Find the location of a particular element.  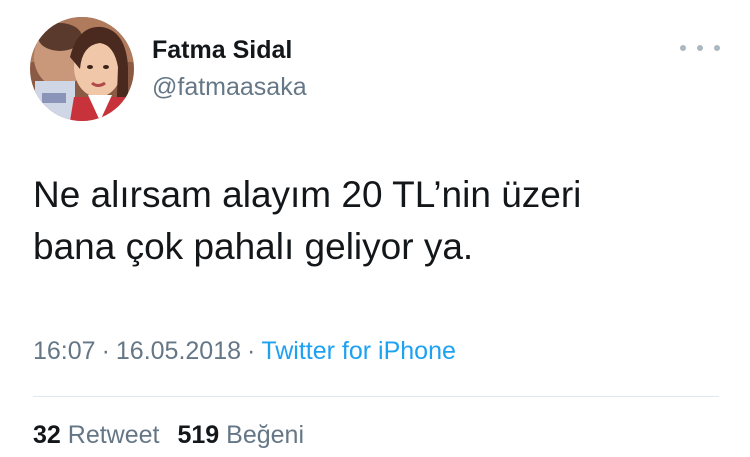

more-horizontal-icon is located at coordinates (700, 48).